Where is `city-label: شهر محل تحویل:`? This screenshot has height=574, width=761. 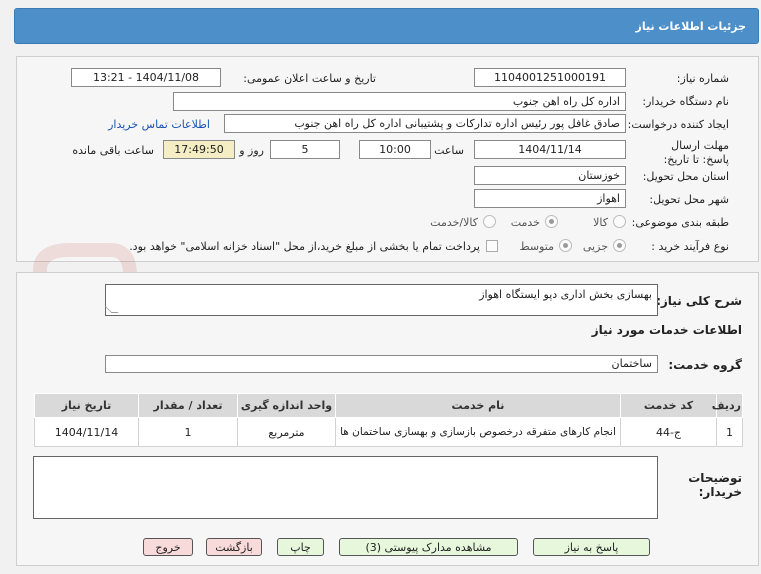
city-label: شهر محل تحویل: is located at coordinates (689, 199).